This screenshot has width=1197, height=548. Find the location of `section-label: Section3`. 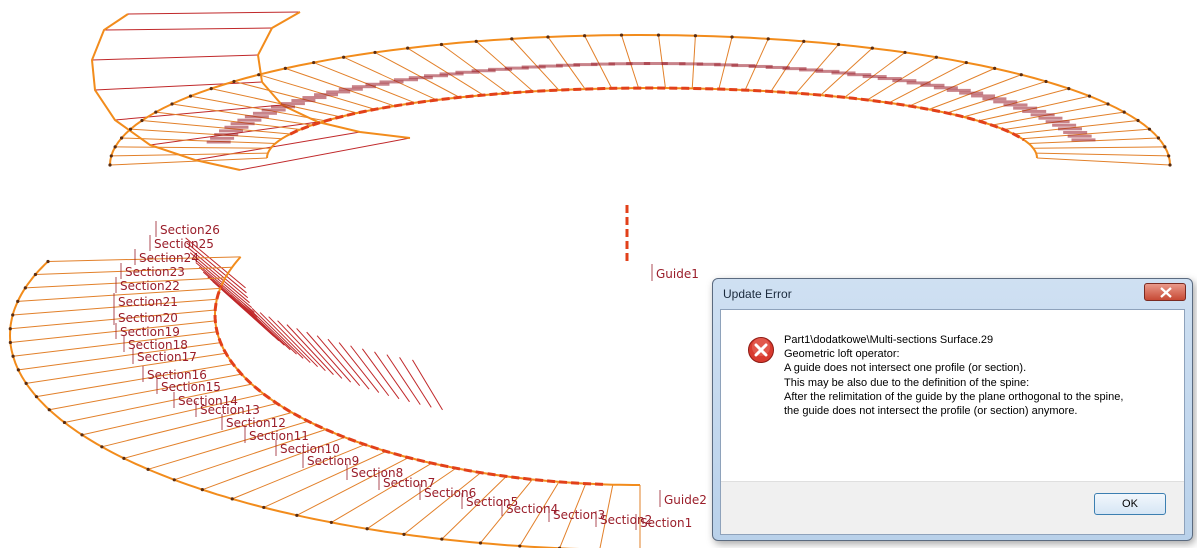

section-label: Section3 is located at coordinates (579, 515).